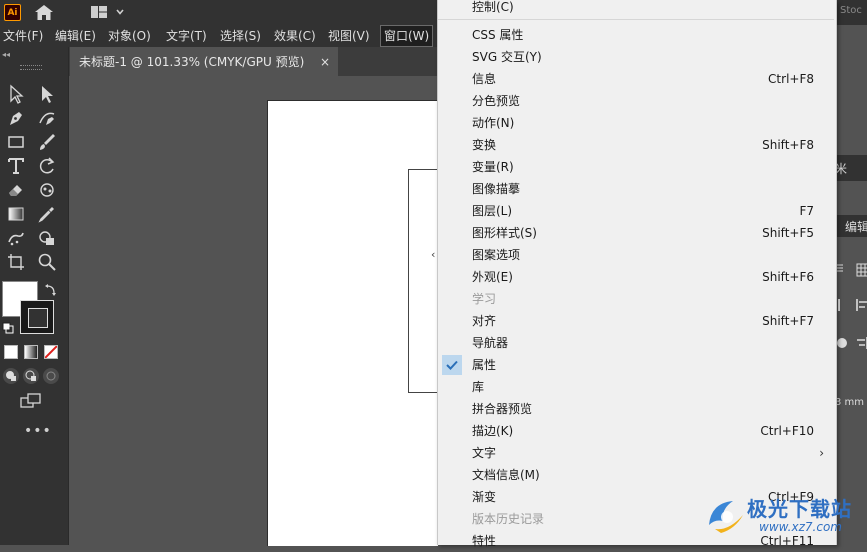  Describe the element at coordinates (788, 145) in the screenshot. I see `menu-item-shortcut: Shift+F8` at that location.